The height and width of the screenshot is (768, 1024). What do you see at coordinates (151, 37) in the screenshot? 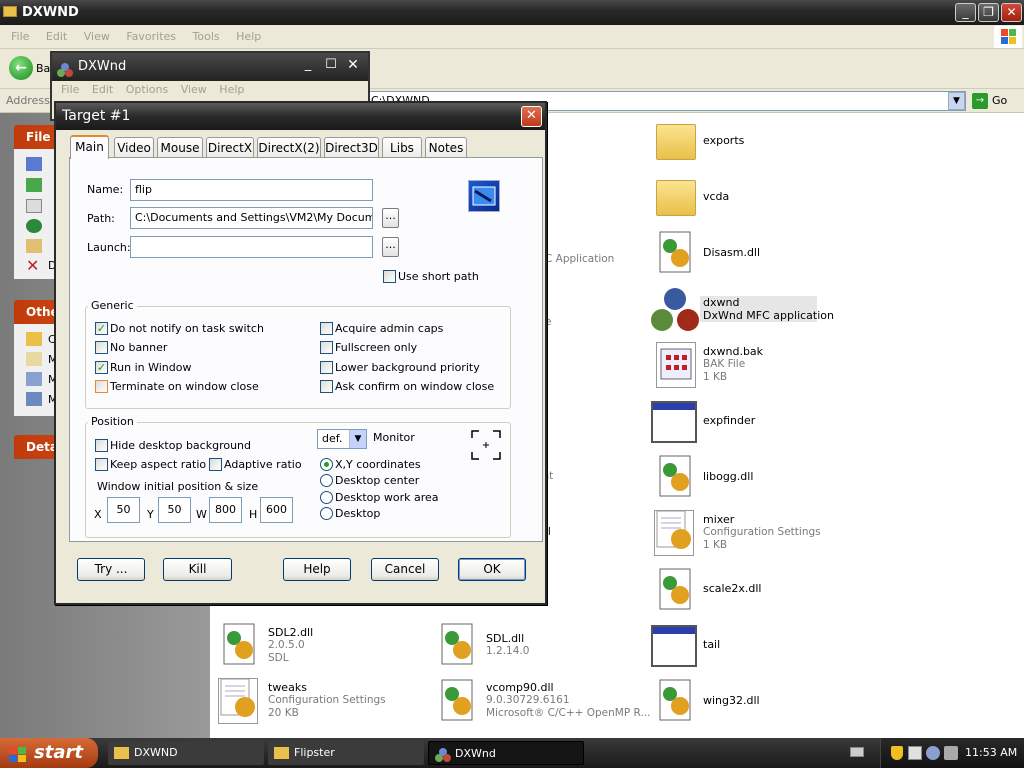
I see `menu-favorites: Favorites` at bounding box center [151, 37].